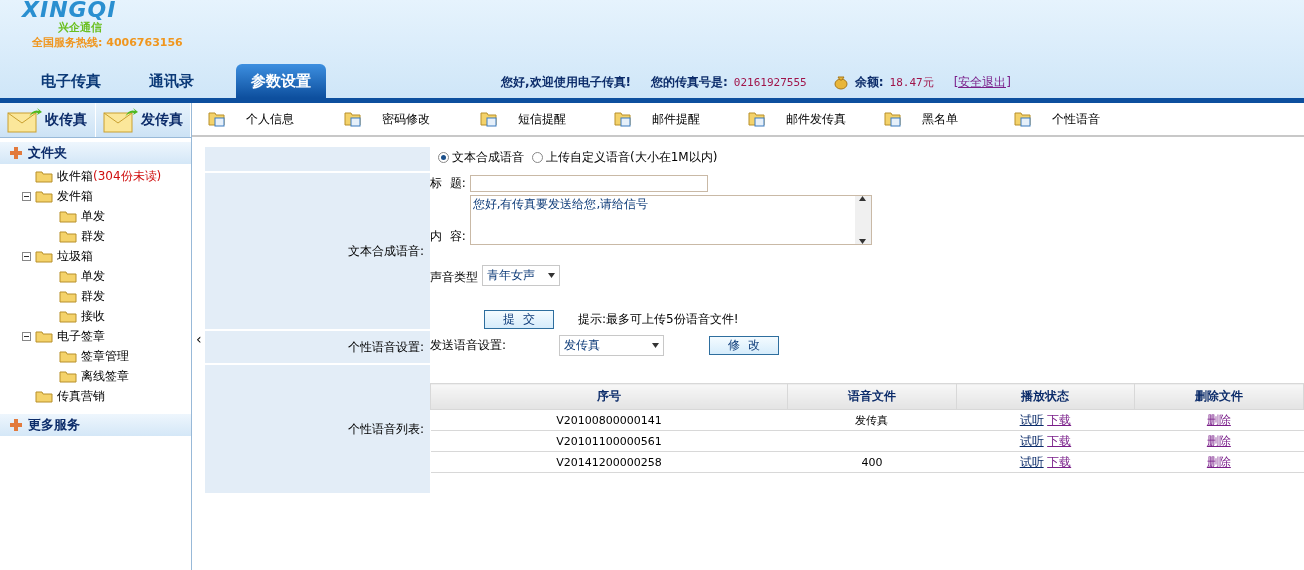 The width and height of the screenshot is (1304, 570). I want to click on sidebar-section-header: 更多服务, so click(95, 425).